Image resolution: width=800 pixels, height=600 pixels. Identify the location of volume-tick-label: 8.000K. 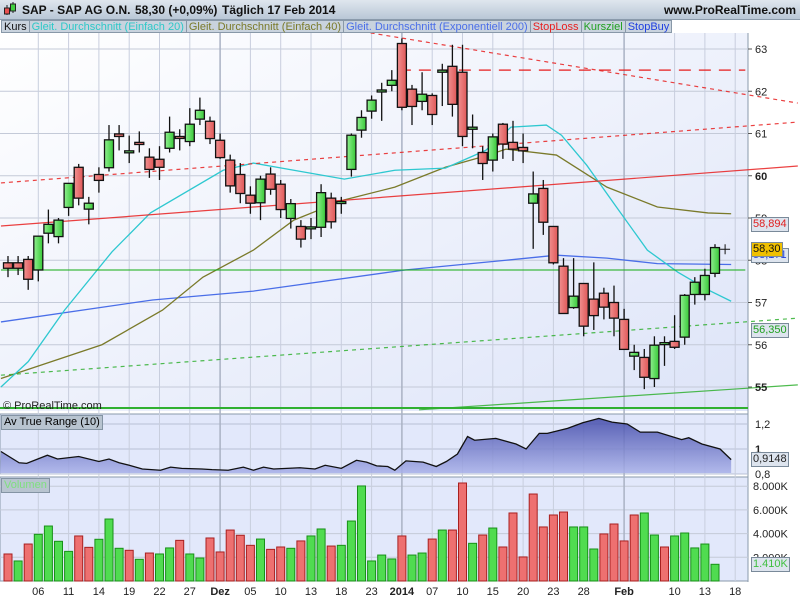
(771, 487).